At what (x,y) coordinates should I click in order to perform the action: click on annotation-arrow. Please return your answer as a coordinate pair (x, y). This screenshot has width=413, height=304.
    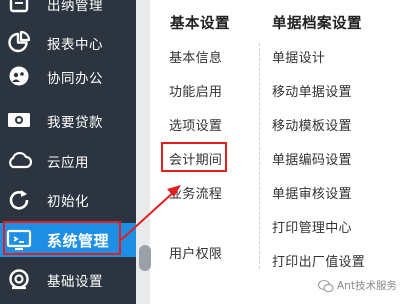
    Looking at the image, I should click on (150, 213).